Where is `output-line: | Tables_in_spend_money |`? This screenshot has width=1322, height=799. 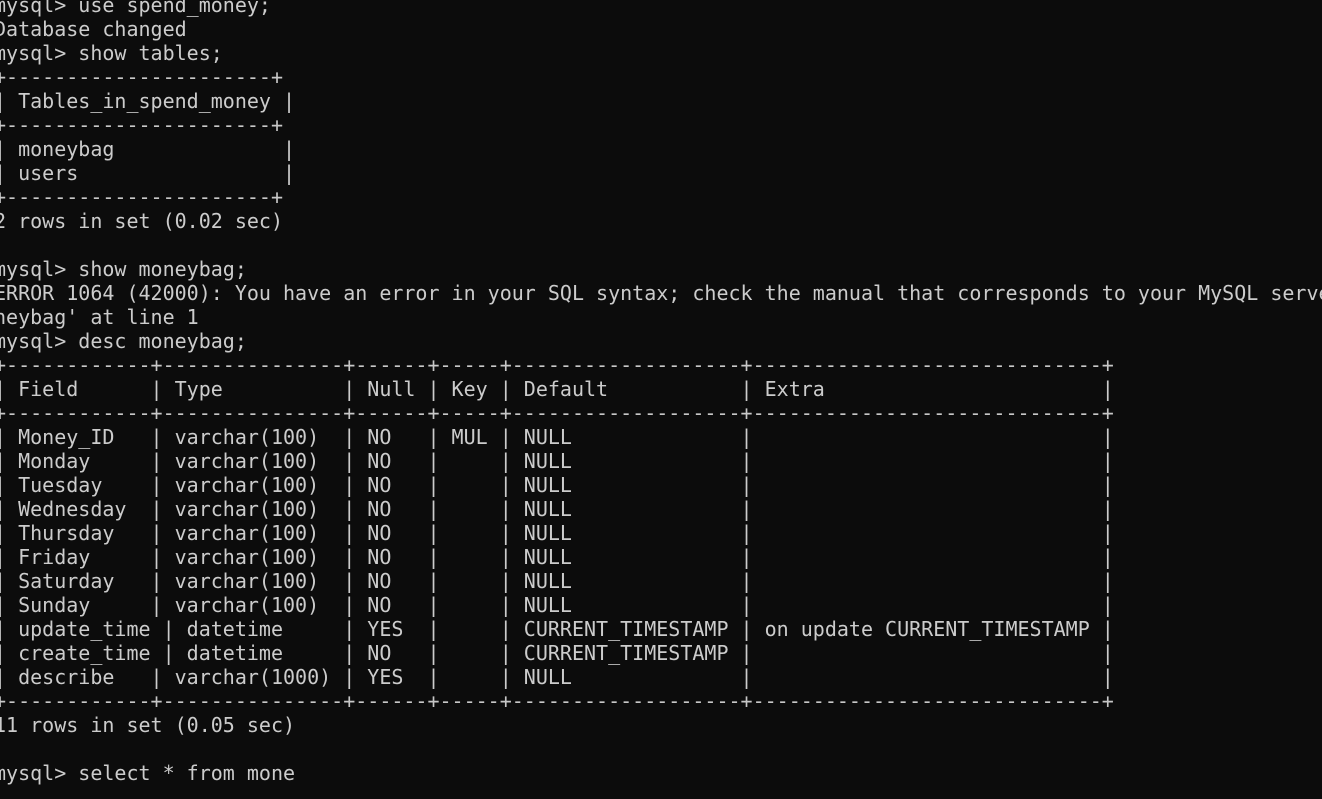
output-line: | Tables_in_spend_money | is located at coordinates (148, 101).